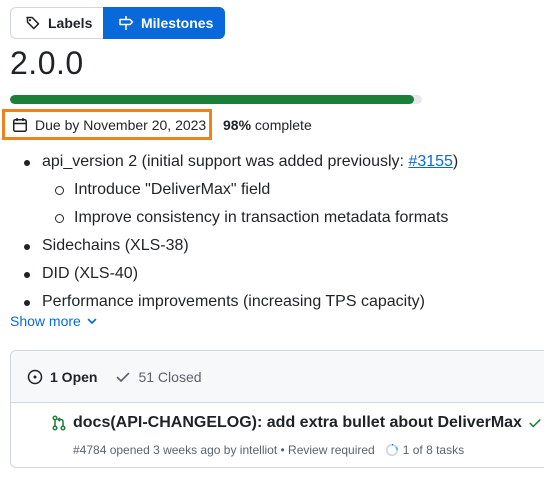  I want to click on sub-list-item: Introduce "DeliverMax" field, so click(277, 192).